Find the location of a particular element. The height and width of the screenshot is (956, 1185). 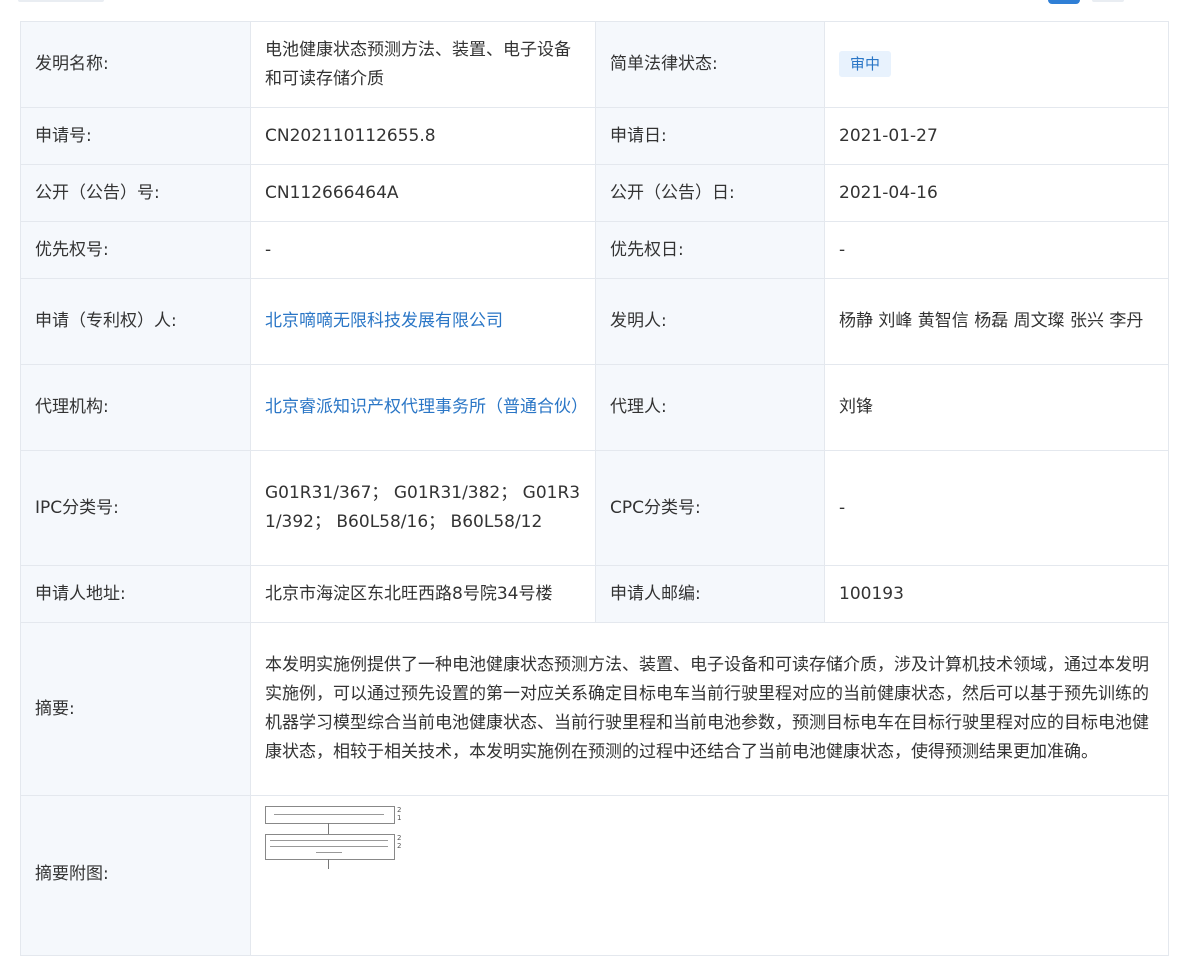

flowchart-step-number: 21 is located at coordinates (399, 814).